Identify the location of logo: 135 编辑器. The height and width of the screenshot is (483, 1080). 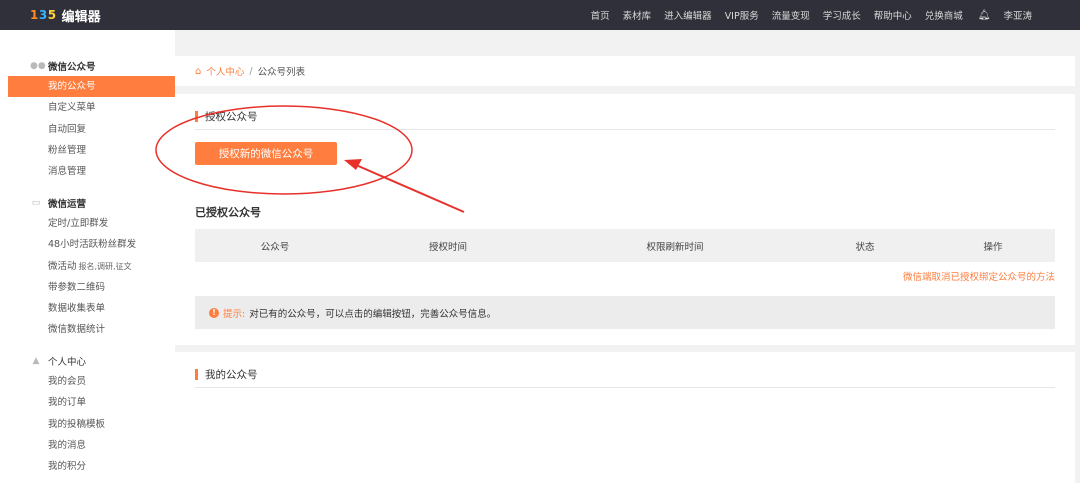
(65, 15).